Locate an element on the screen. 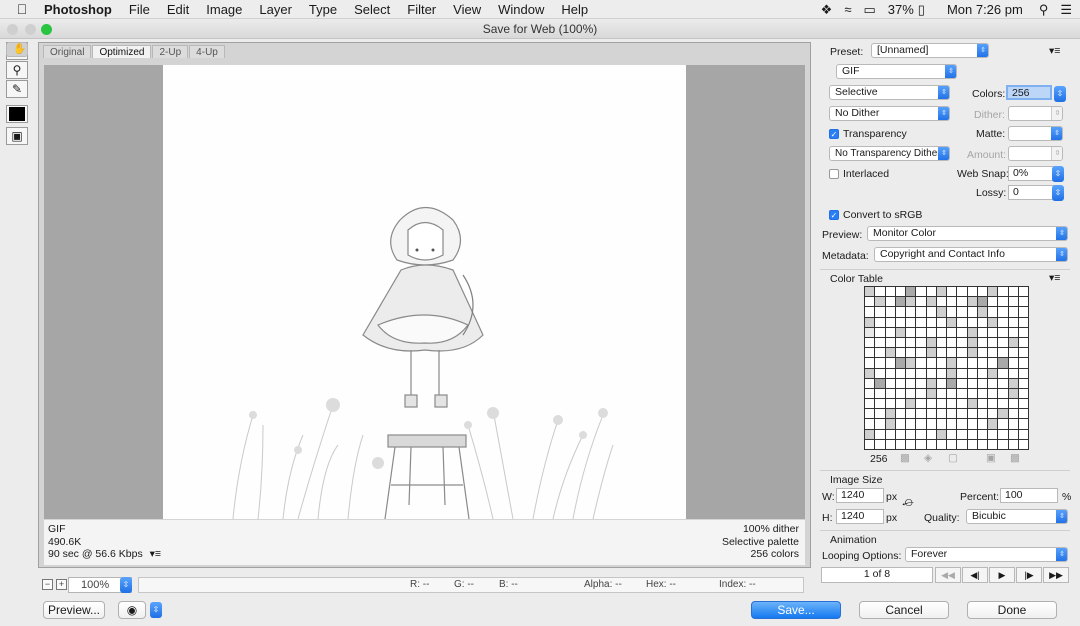  clock: Mon 7:26 pm is located at coordinates (985, 9).